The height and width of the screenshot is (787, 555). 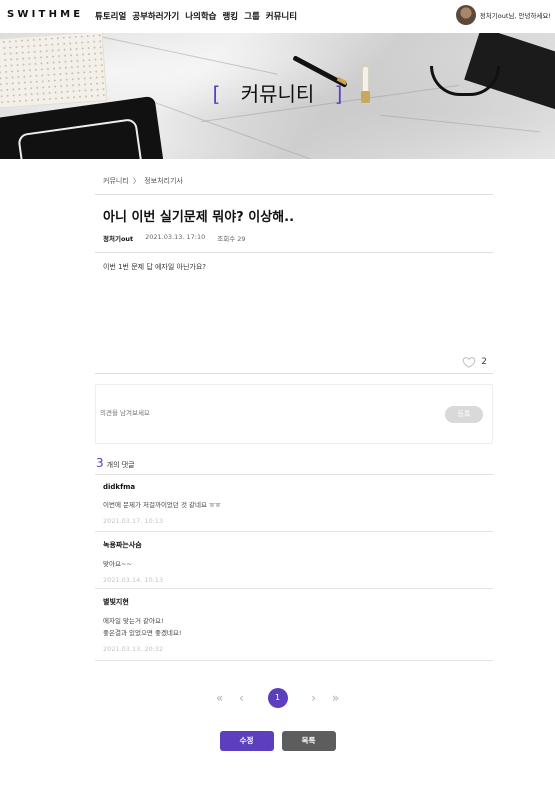 I want to click on comment-count-row: 3 개의 댓글, so click(x=294, y=465).